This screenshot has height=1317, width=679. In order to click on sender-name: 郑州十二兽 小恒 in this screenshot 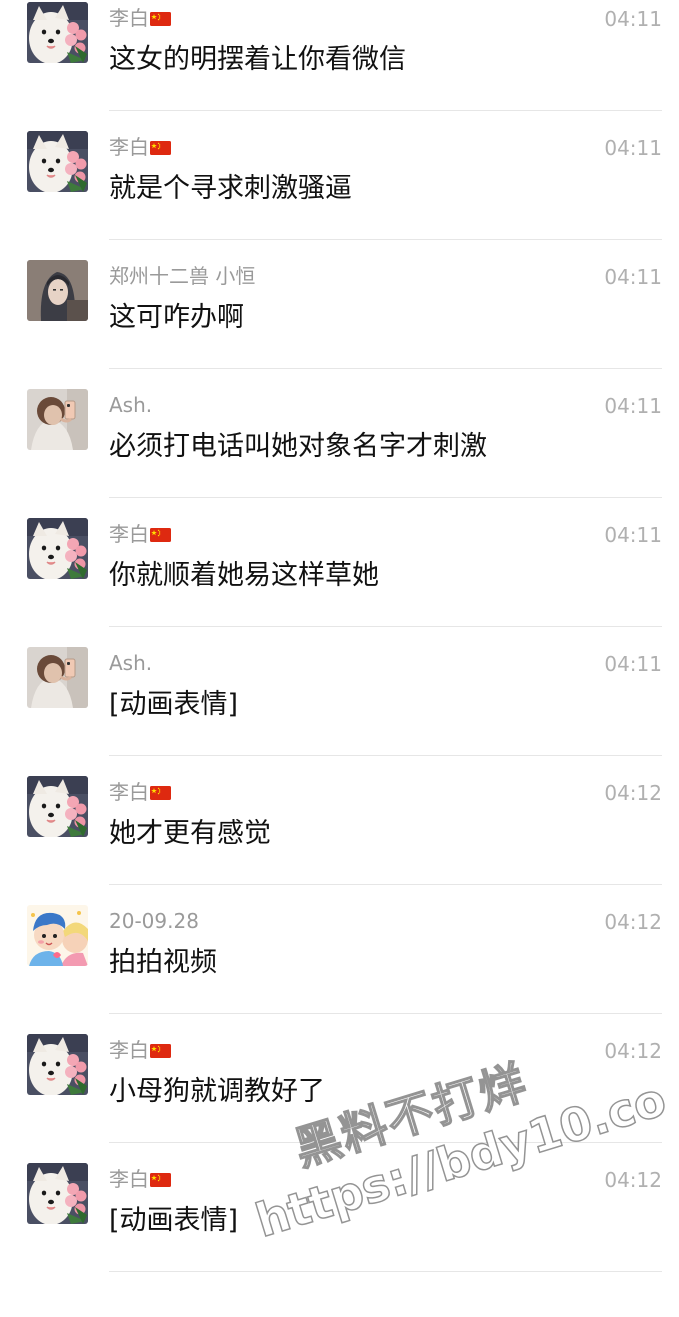, I will do `click(182, 276)`.